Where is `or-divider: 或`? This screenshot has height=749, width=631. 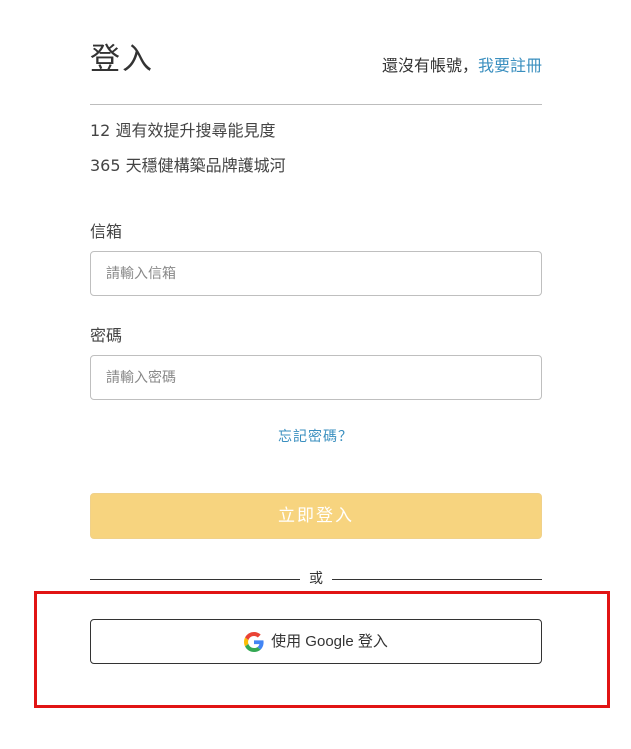 or-divider: 或 is located at coordinates (316, 579).